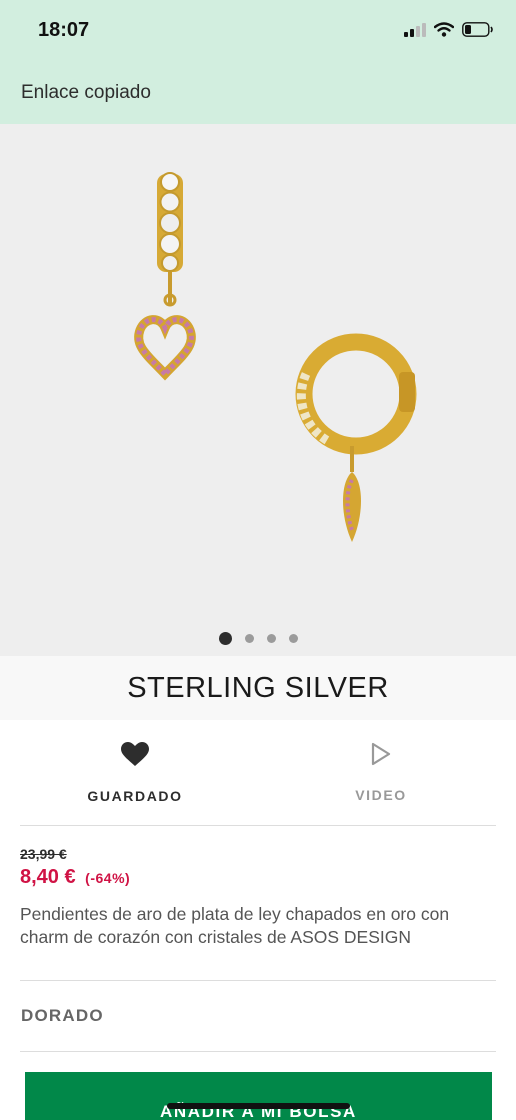 Image resolution: width=516 pixels, height=1120 pixels. Describe the element at coordinates (135, 773) in the screenshot. I see `saved-button: GUARDADO` at that location.